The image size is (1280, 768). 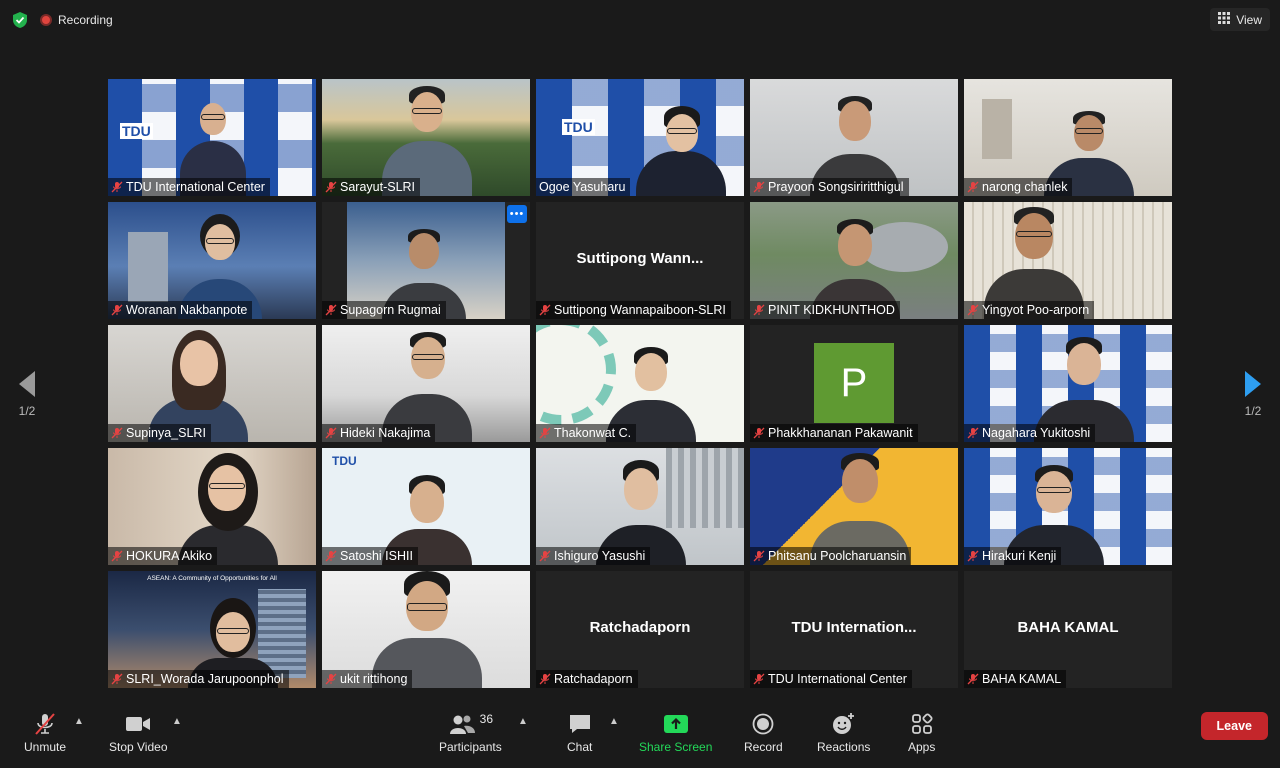 I want to click on participant-name: Thakonwat C., so click(x=593, y=433).